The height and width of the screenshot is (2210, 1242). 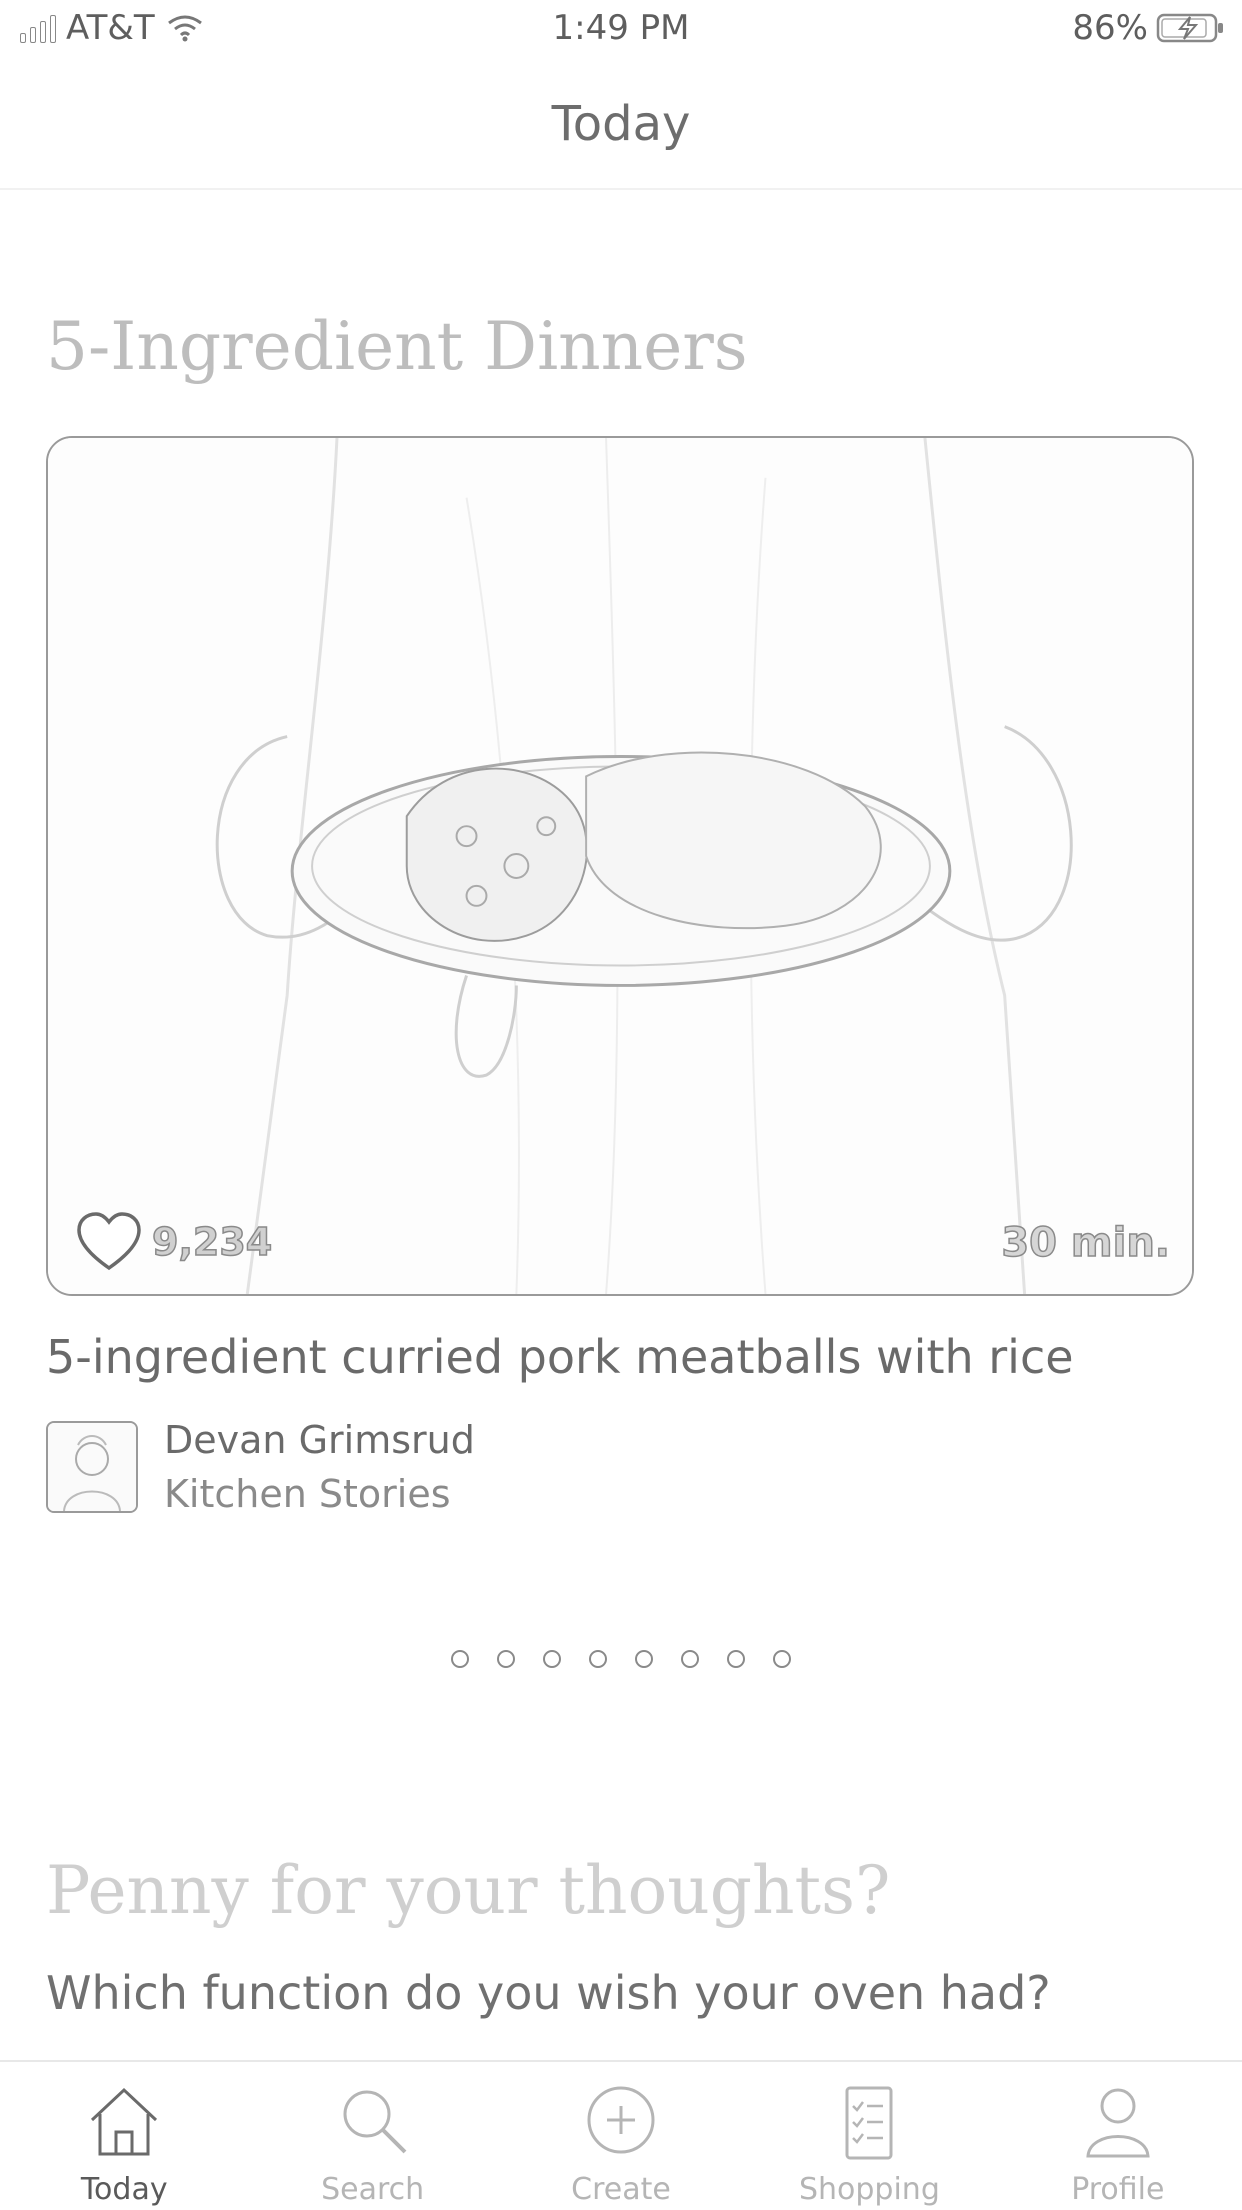 What do you see at coordinates (373, 2189) in the screenshot?
I see `tab-label: Search` at bounding box center [373, 2189].